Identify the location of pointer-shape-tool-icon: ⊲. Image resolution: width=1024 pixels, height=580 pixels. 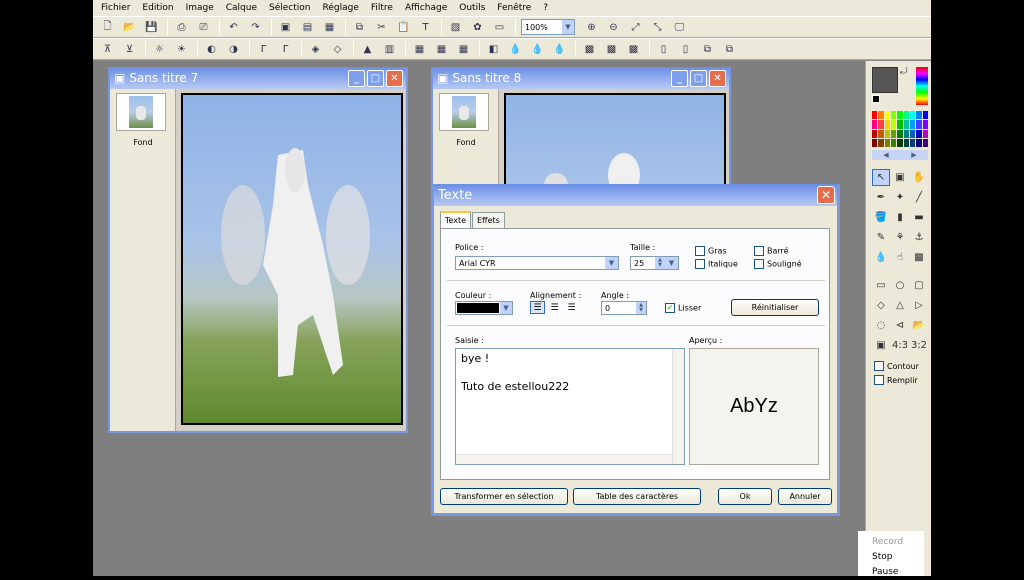
(900, 325).